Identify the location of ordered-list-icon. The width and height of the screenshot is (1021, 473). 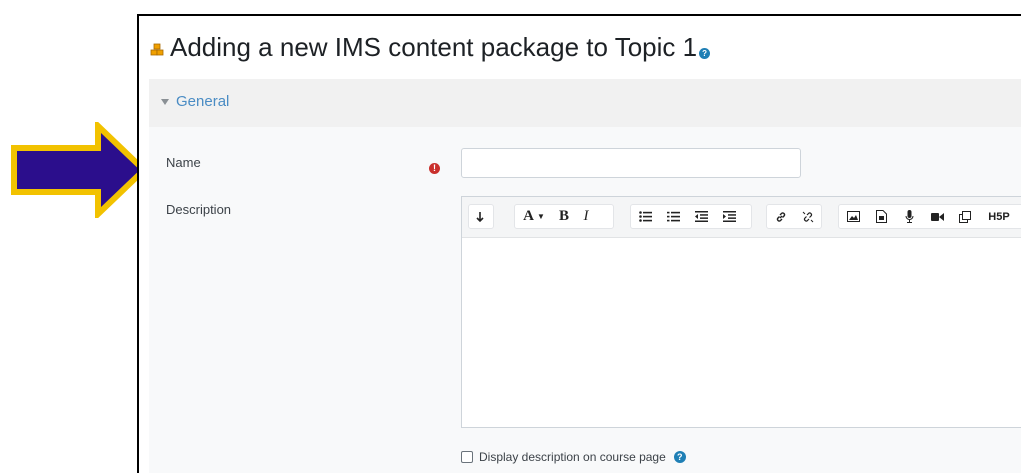
(673, 216).